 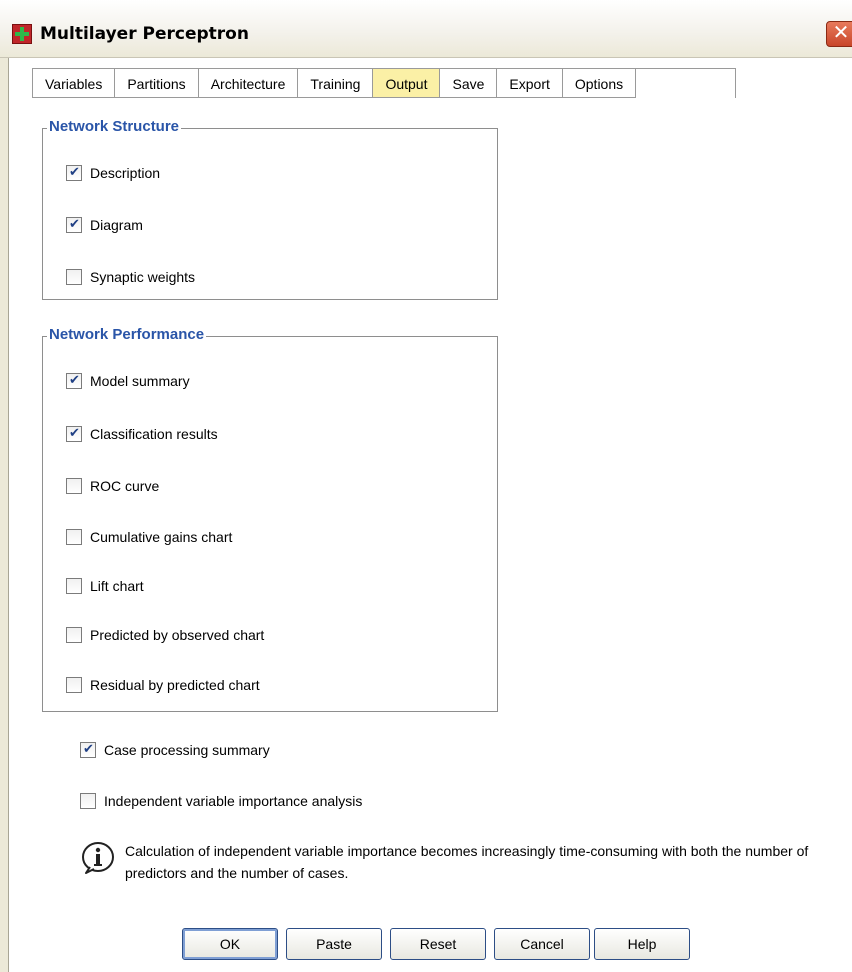 What do you see at coordinates (469, 83) in the screenshot?
I see `tab-save: Save` at bounding box center [469, 83].